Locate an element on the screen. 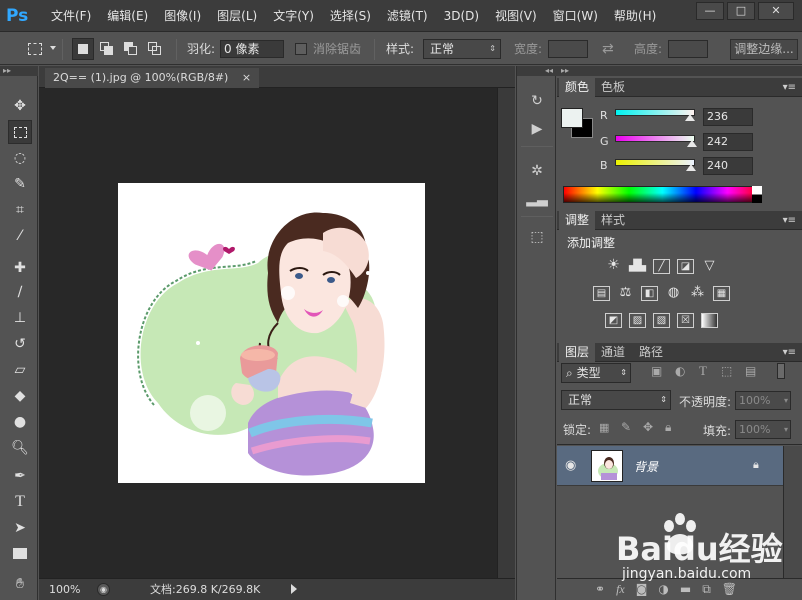  add-selection-icon is located at coordinates (107, 49).